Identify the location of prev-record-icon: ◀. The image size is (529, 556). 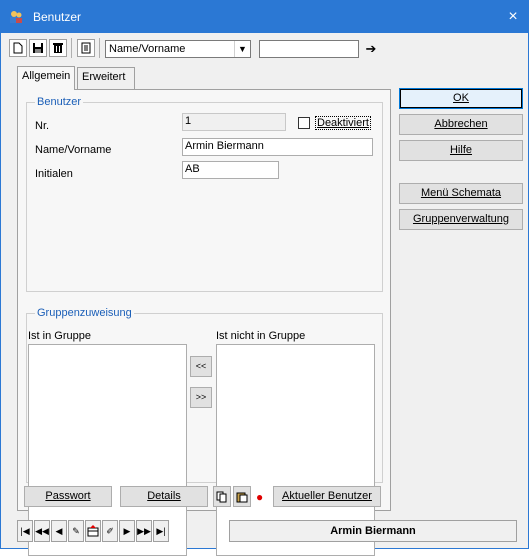
(59, 531).